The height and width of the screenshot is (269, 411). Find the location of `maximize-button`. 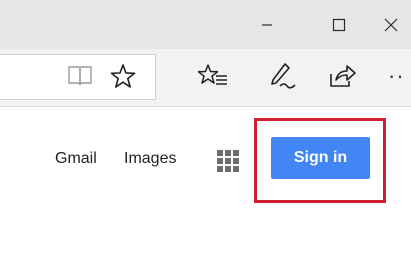

maximize-button is located at coordinates (339, 24).